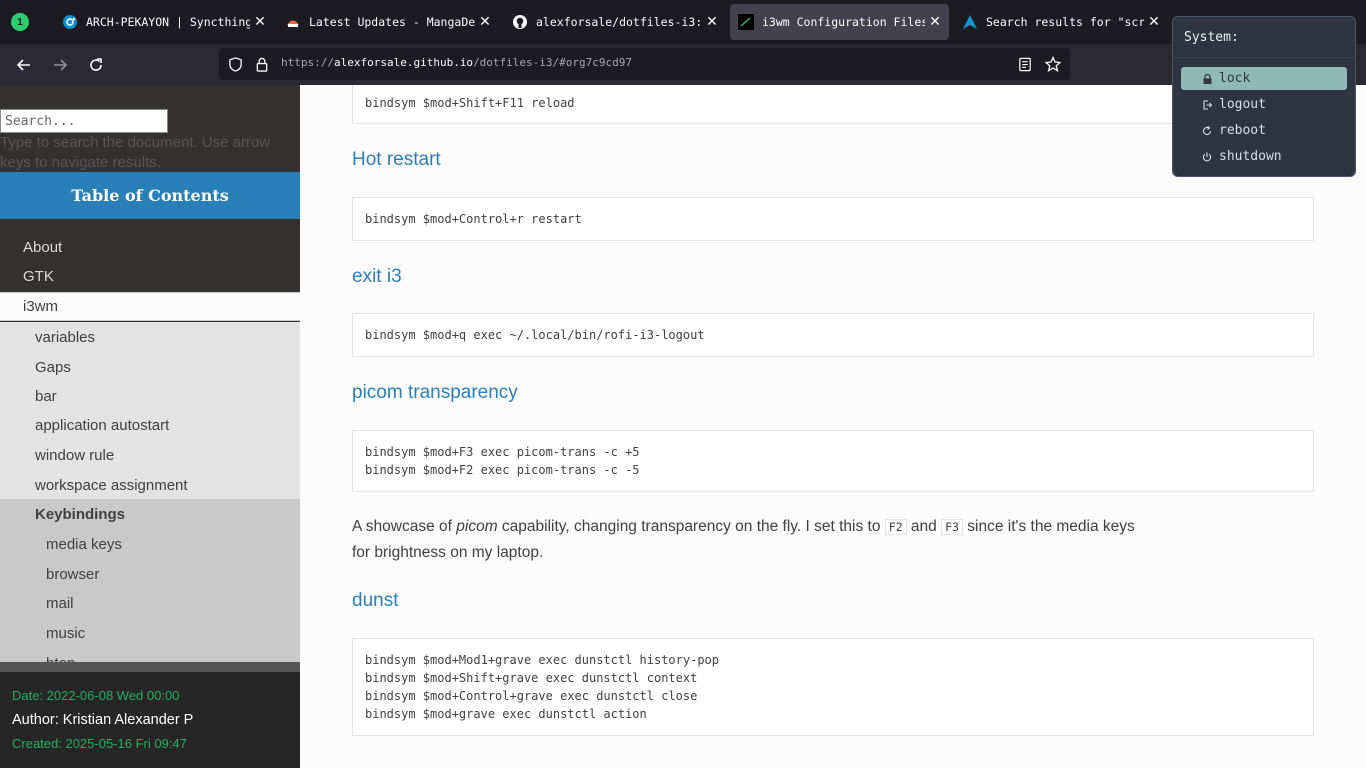 This screenshot has width=1366, height=768. What do you see at coordinates (1207, 157) in the screenshot?
I see `power-icon` at bounding box center [1207, 157].